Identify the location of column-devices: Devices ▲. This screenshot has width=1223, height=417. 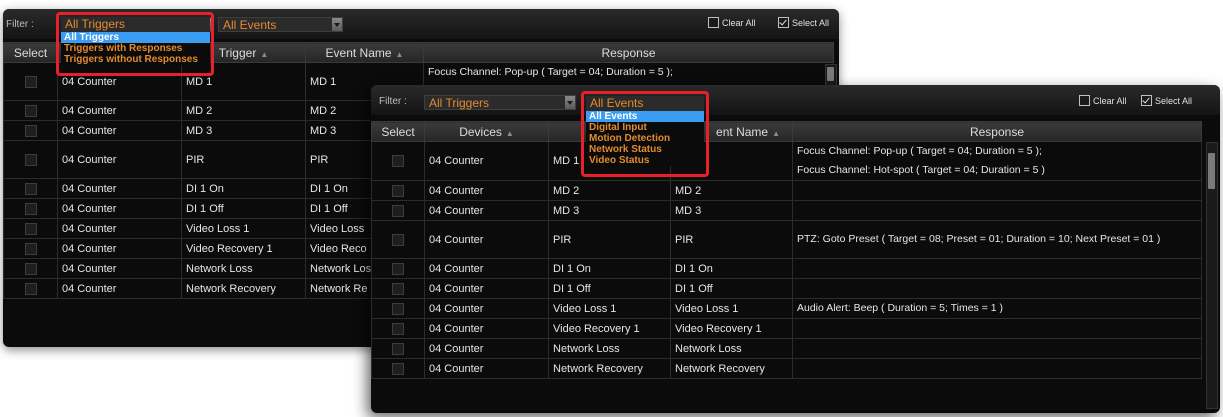
(486, 131).